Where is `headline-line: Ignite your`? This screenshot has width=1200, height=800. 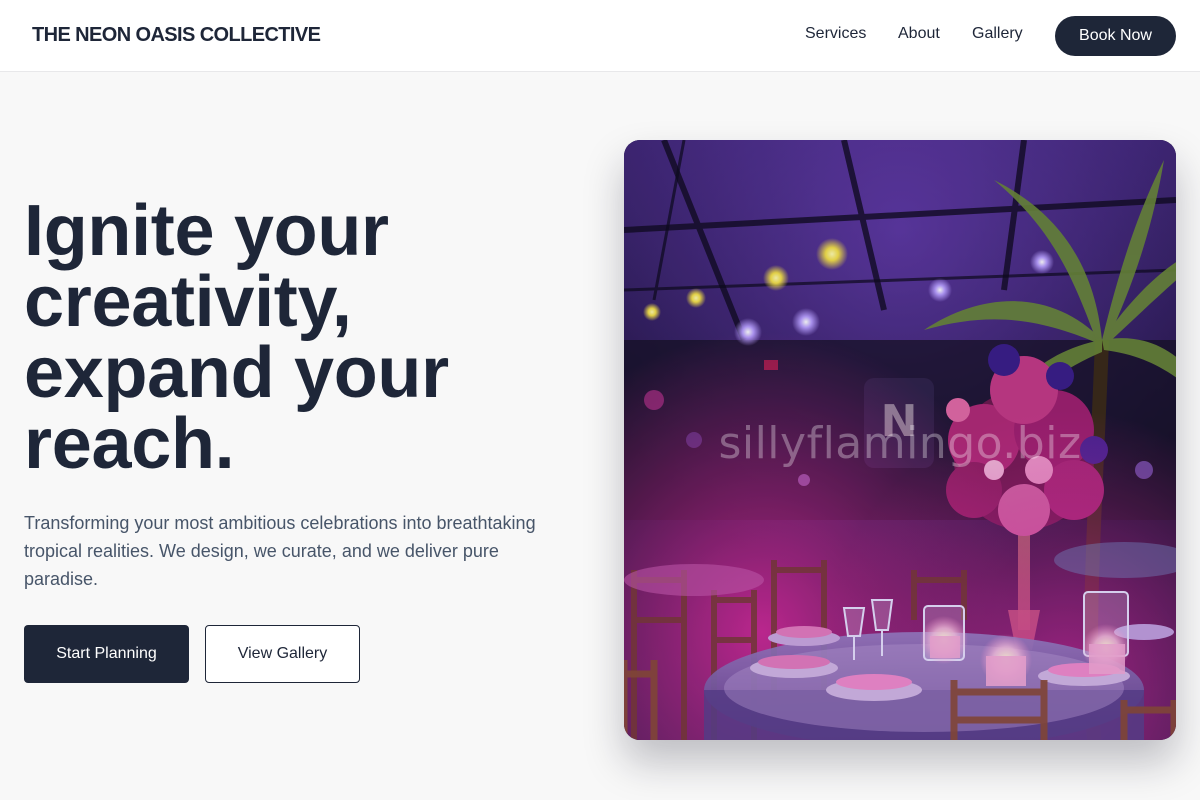
headline-line: Ignite your is located at coordinates (206, 231).